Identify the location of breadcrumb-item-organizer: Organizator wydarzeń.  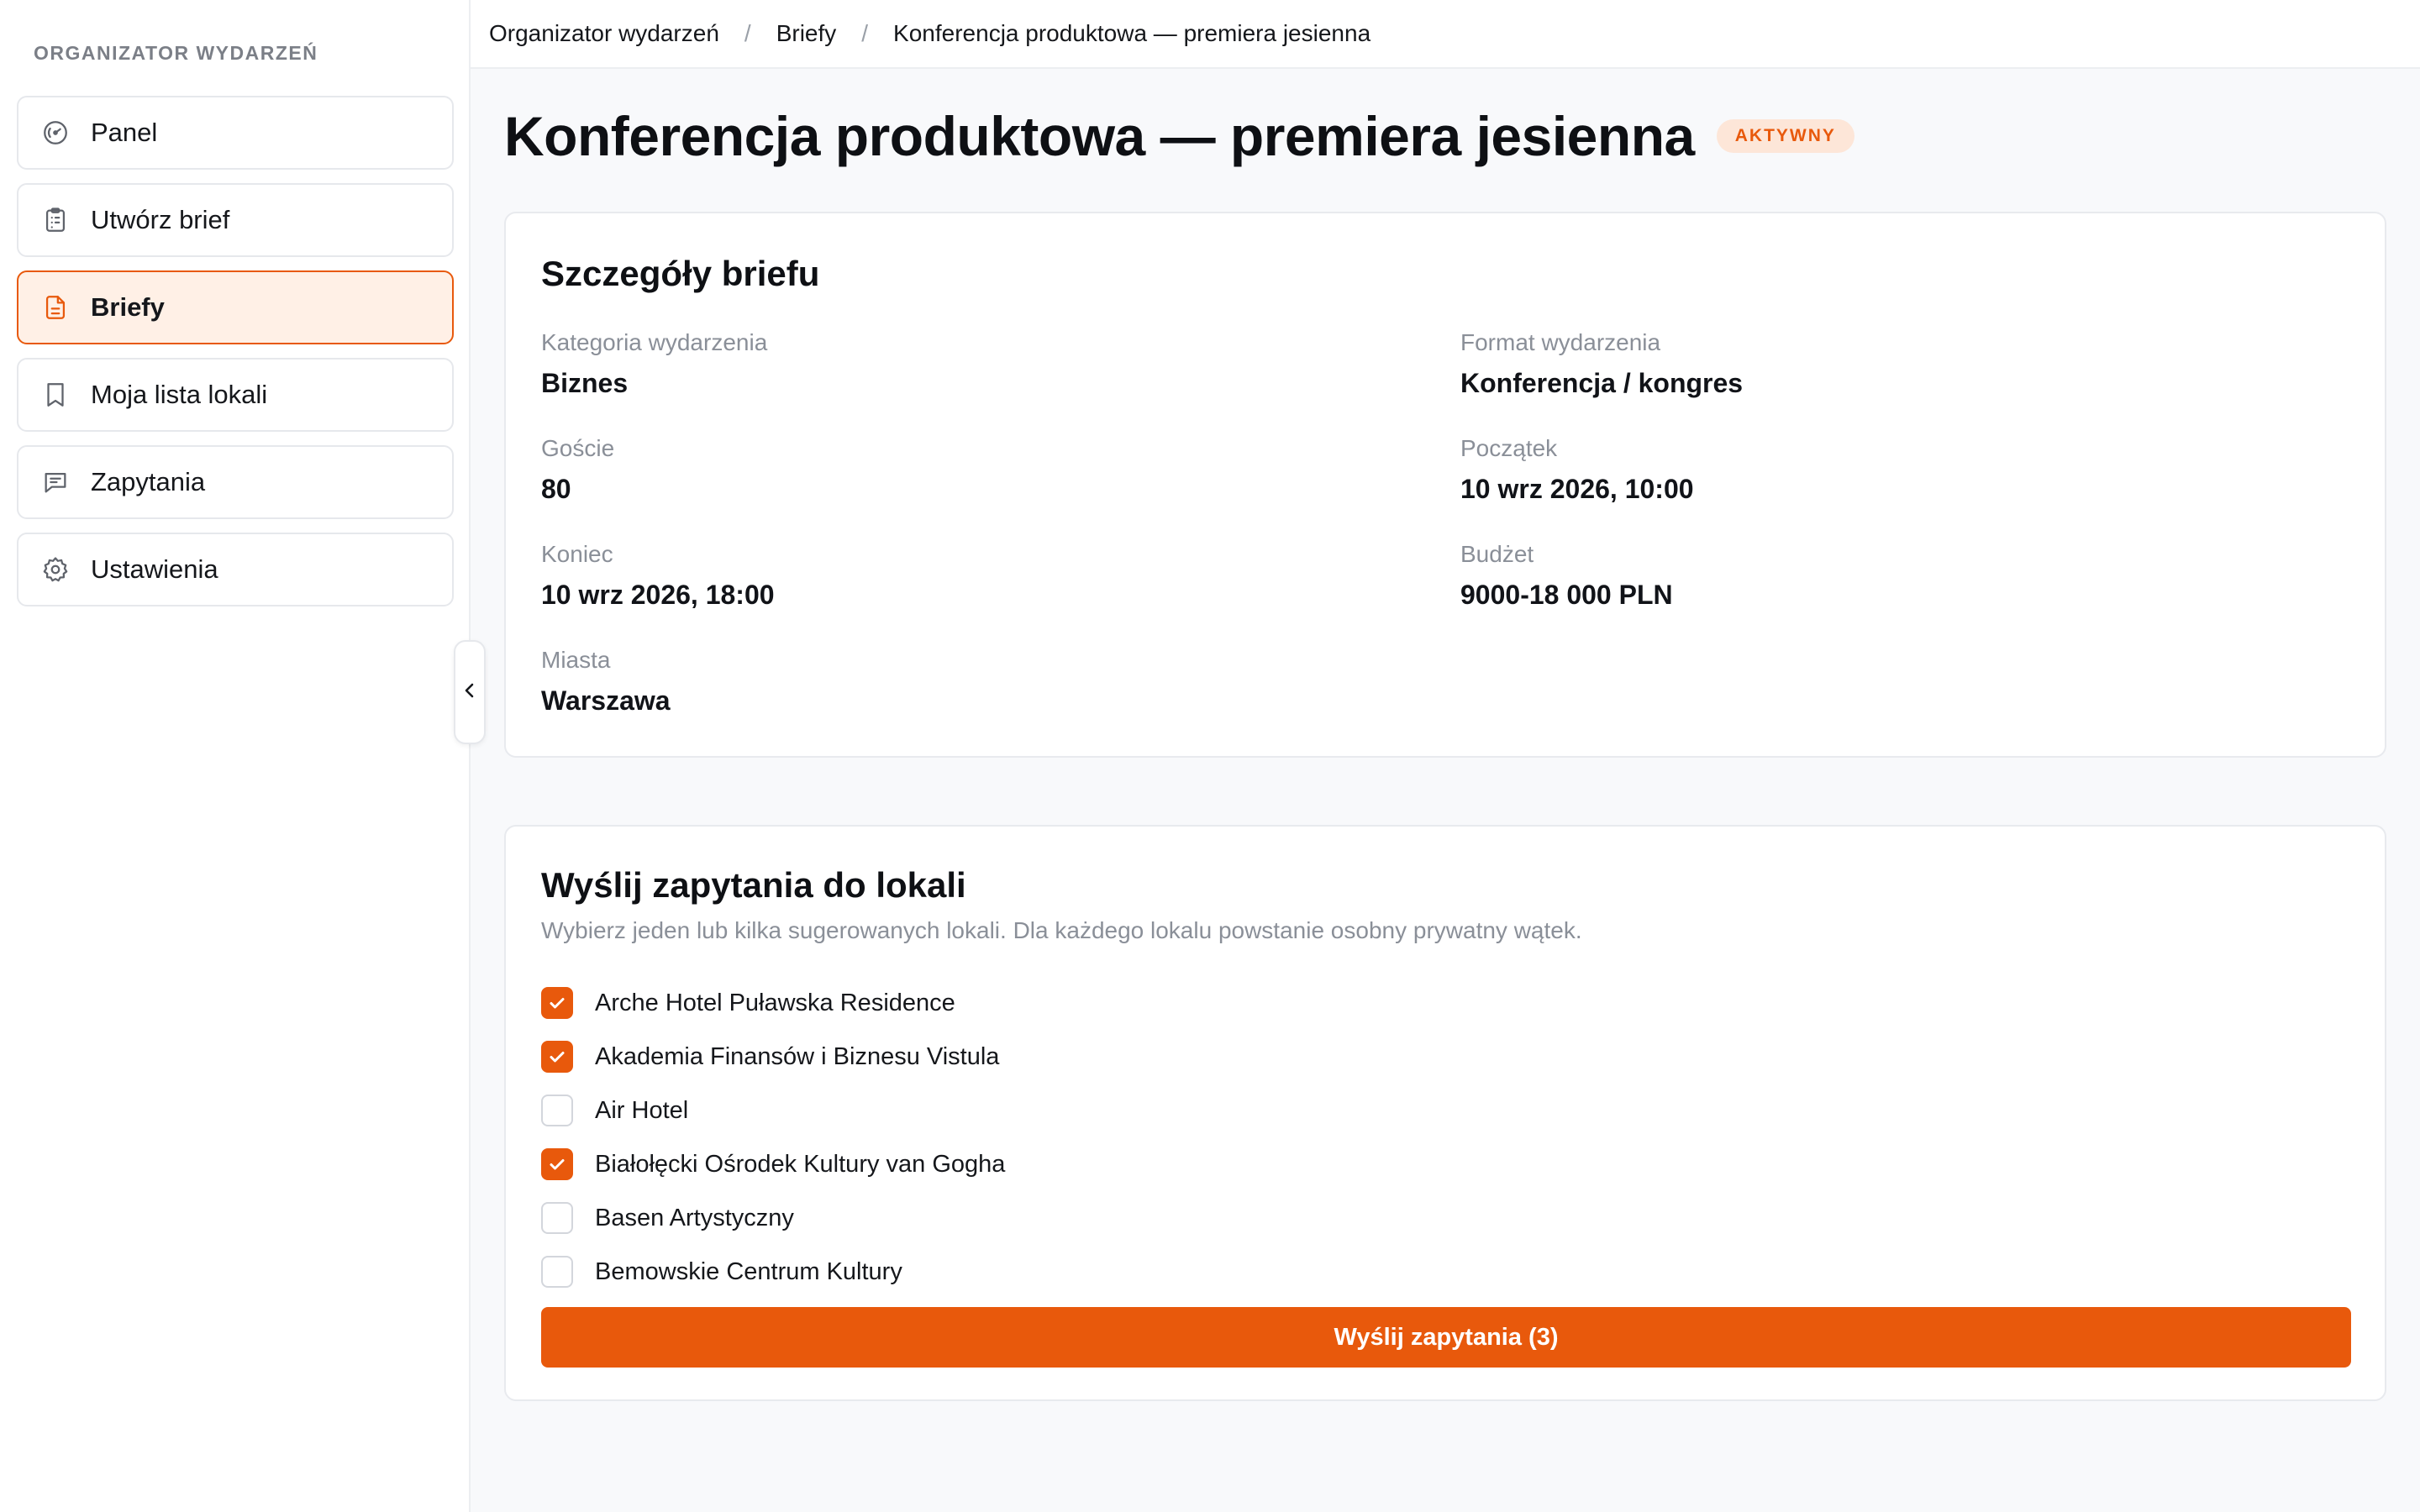
(604, 33).